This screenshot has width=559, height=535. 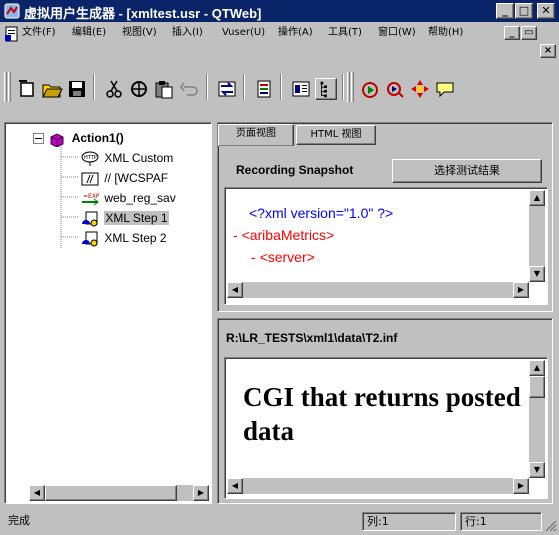 I want to click on script-view-icon, so click(x=301, y=89).